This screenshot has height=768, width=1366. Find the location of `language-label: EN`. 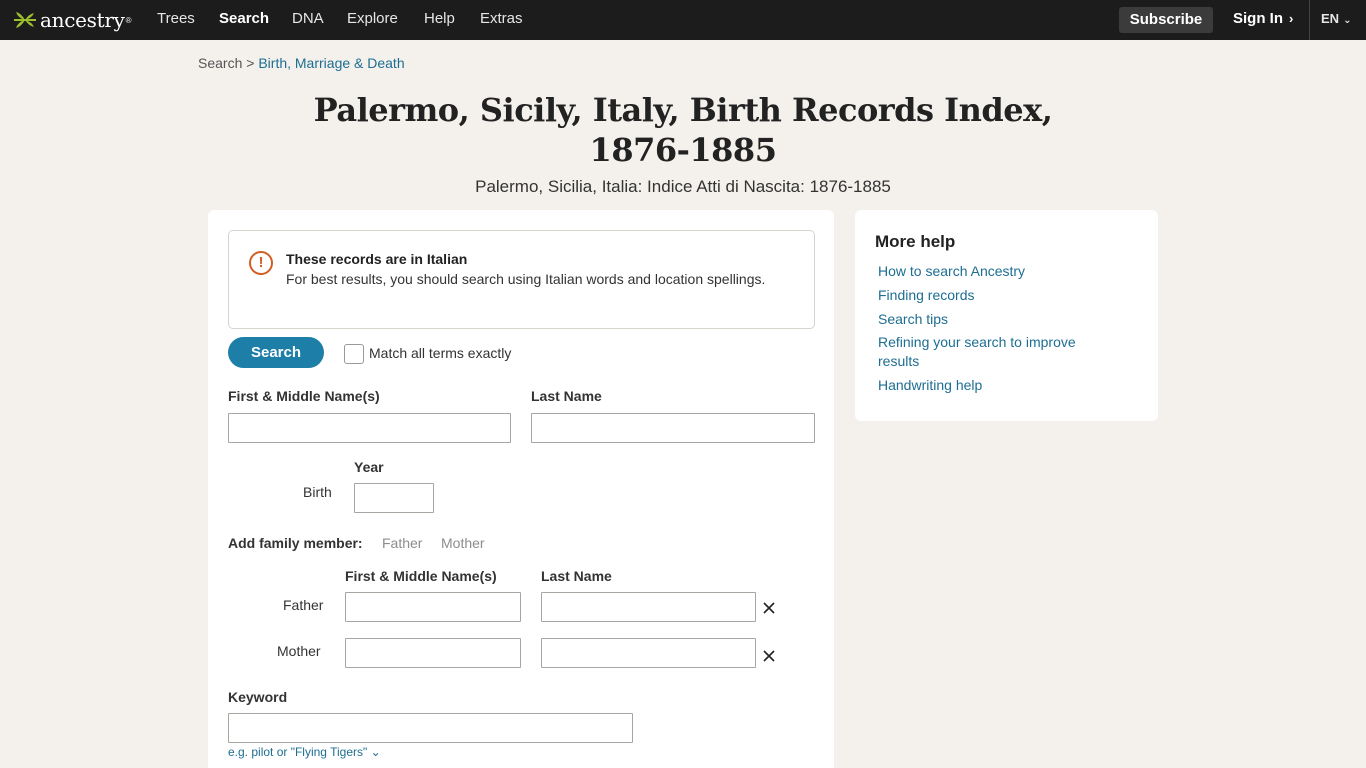

language-label: EN is located at coordinates (1330, 18).